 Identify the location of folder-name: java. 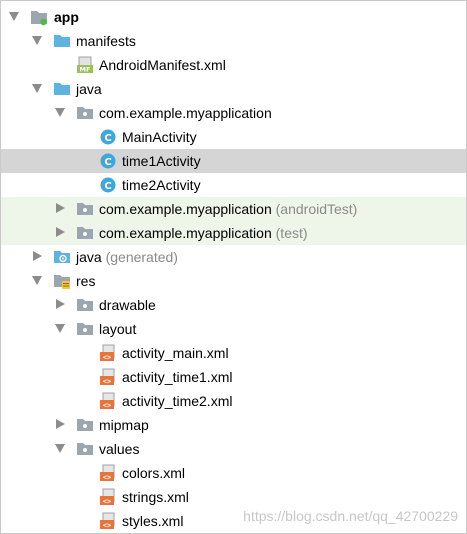
(89, 257).